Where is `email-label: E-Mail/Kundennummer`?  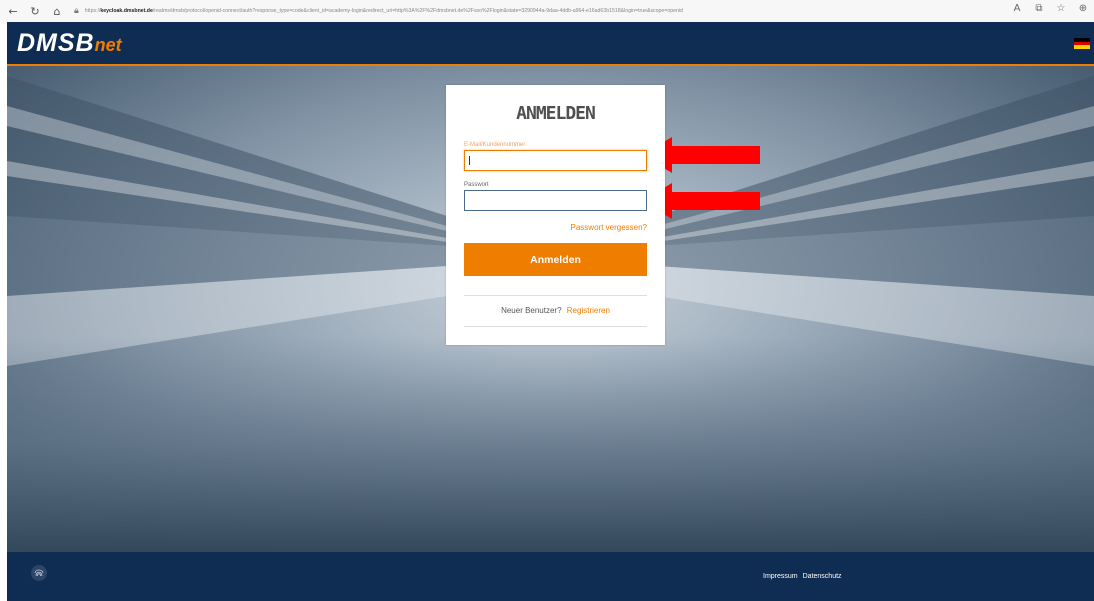
email-label: E-Mail/Kundennummer is located at coordinates (495, 145).